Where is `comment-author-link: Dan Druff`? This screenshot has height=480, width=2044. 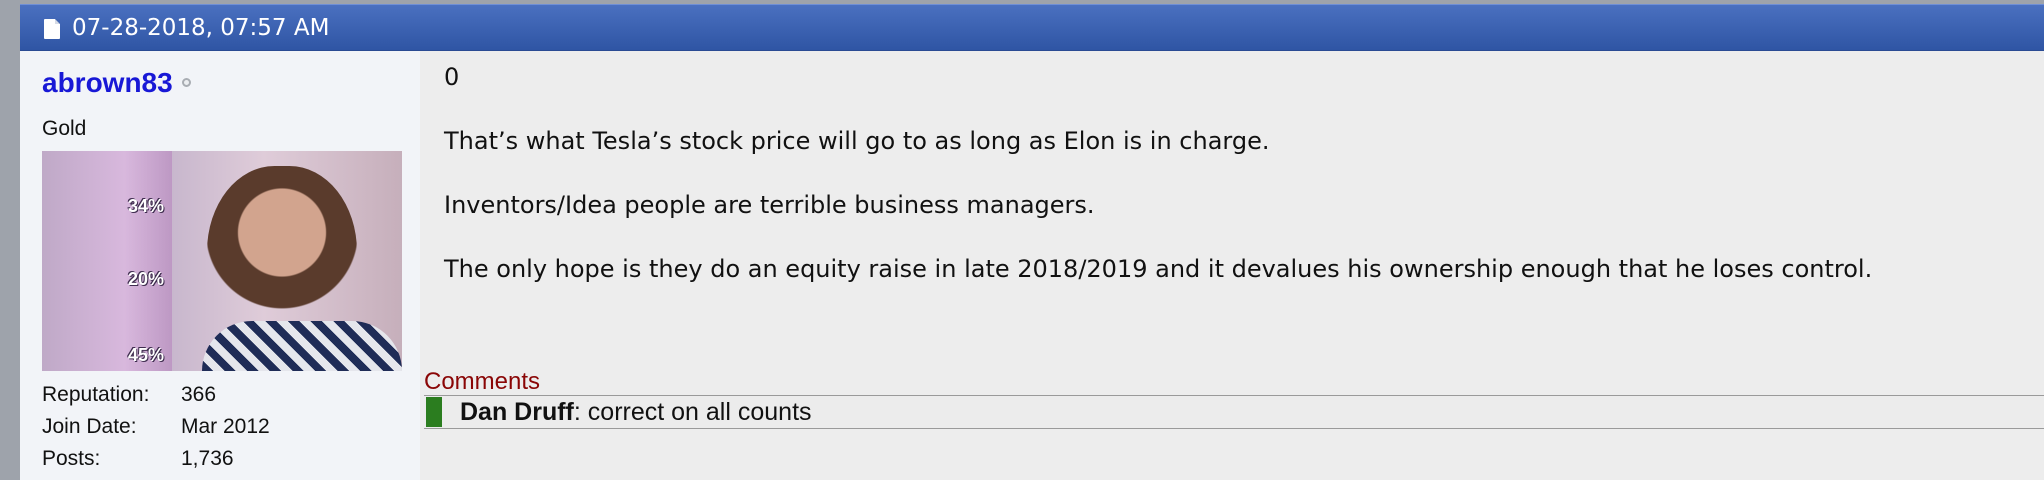
comment-author-link: Dan Druff is located at coordinates (517, 412).